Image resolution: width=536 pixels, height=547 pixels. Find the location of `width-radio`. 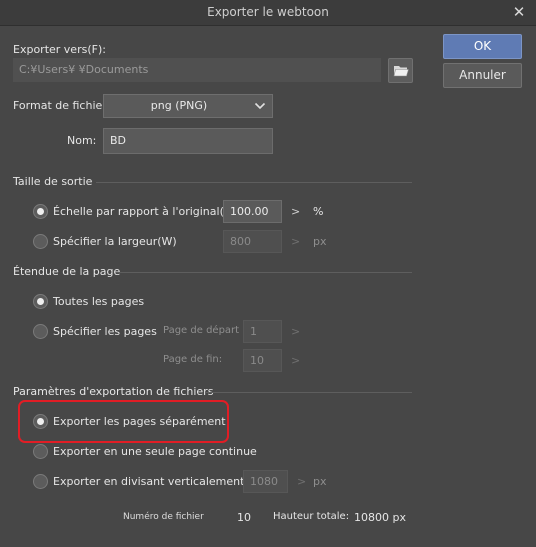

width-radio is located at coordinates (40, 241).